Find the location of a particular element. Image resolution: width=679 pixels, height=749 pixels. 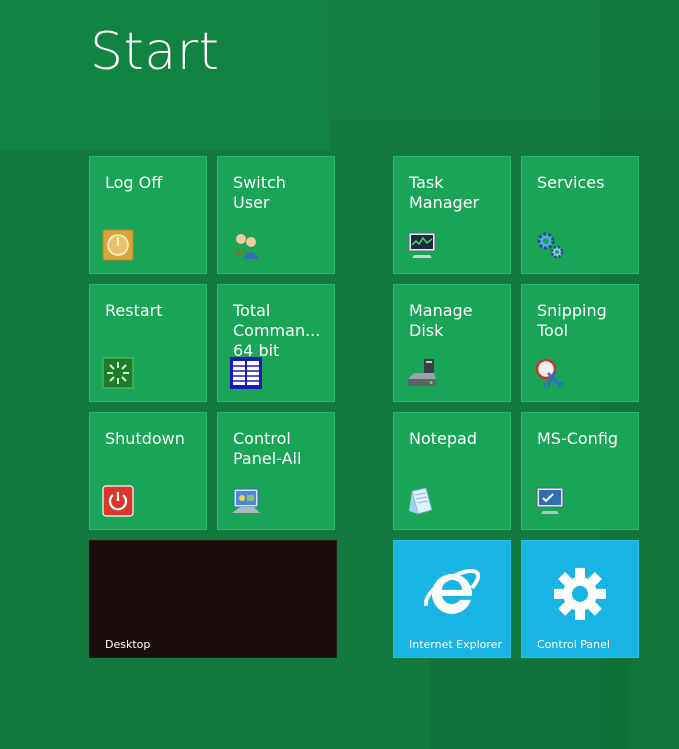

tile-label: Notepad is located at coordinates (443, 438).